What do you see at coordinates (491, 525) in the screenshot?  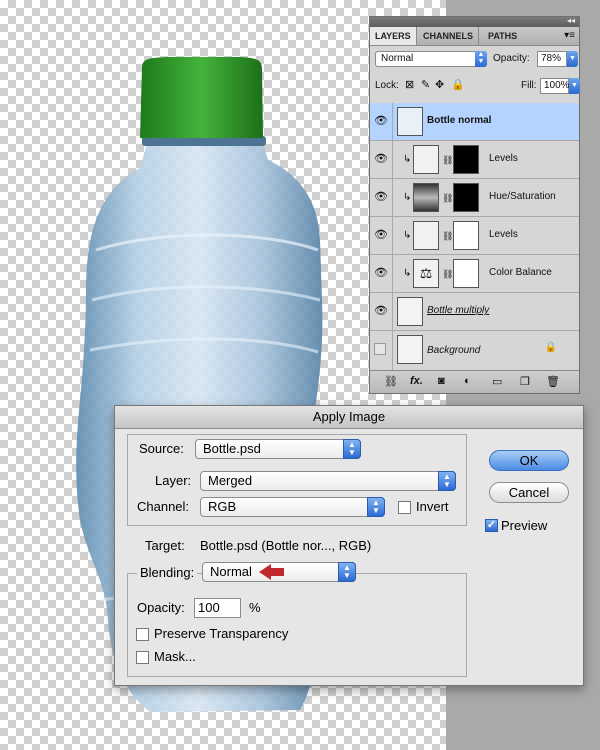 I see `preview-checkbox: ✓` at bounding box center [491, 525].